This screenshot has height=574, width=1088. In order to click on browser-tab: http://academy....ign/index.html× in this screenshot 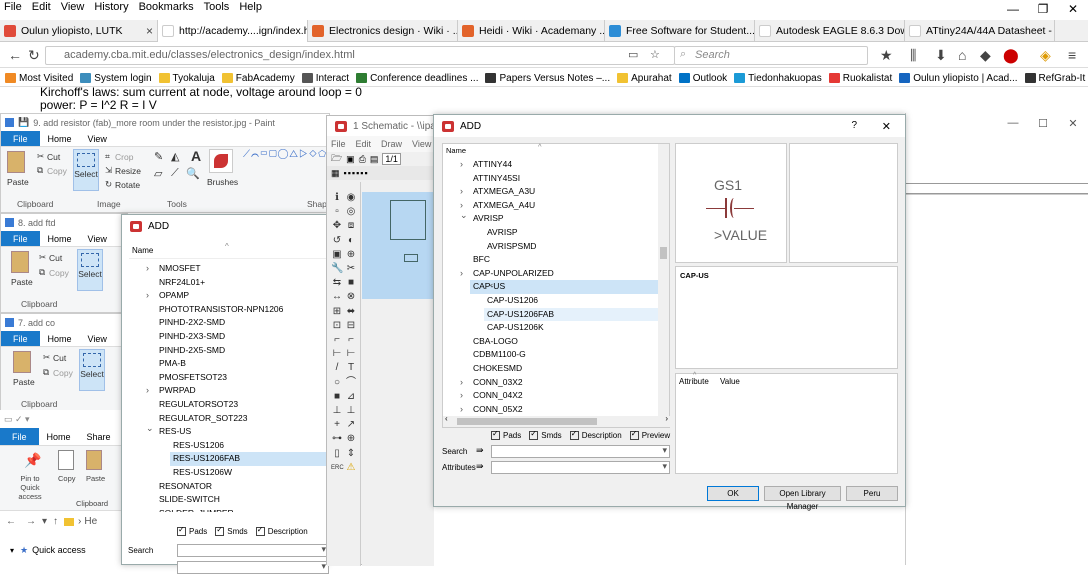, I will do `click(233, 31)`.